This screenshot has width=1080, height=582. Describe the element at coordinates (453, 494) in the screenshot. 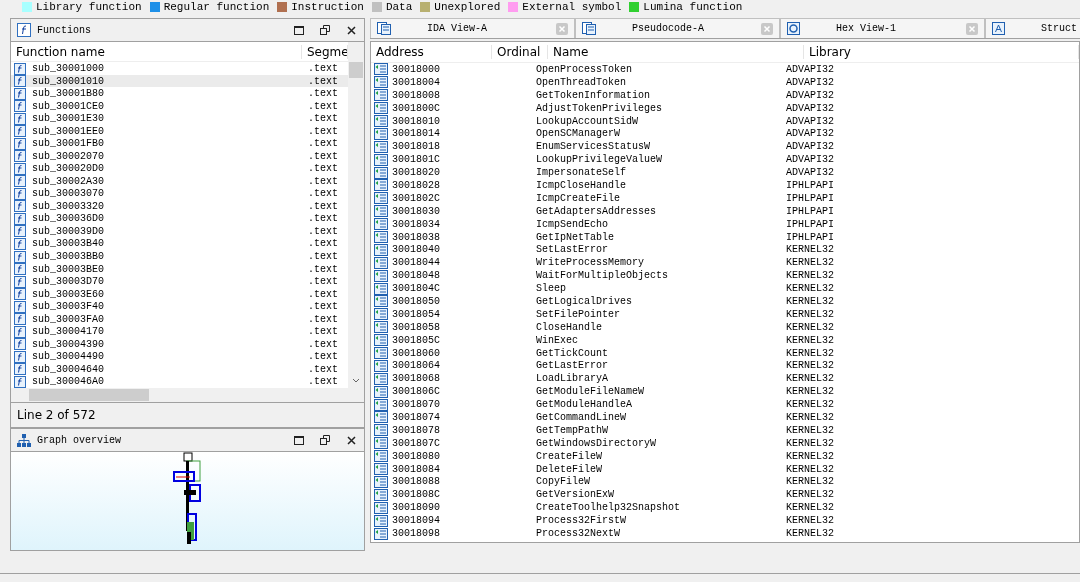

I see `address-cell: 3001808C` at that location.